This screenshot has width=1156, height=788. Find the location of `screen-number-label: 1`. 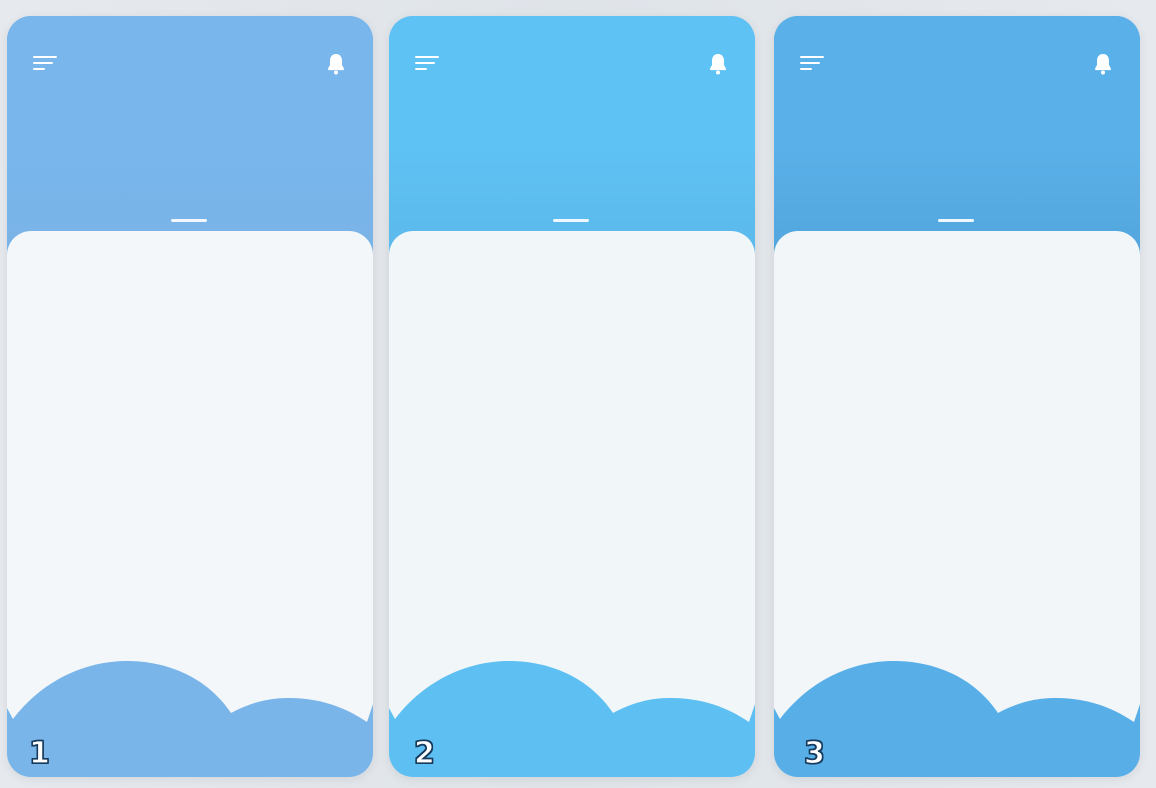

screen-number-label: 1 is located at coordinates (39, 753).